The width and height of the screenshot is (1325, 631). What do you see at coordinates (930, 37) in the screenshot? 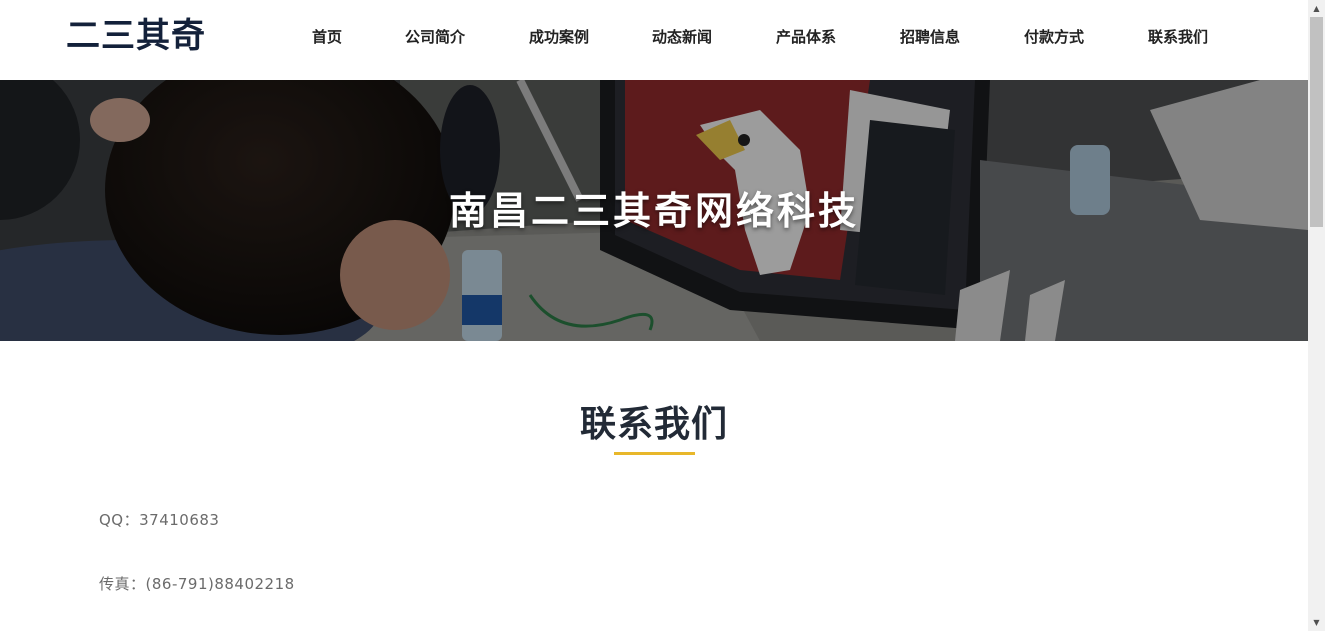
I see `nav-item-jobs: 招聘信息` at bounding box center [930, 37].